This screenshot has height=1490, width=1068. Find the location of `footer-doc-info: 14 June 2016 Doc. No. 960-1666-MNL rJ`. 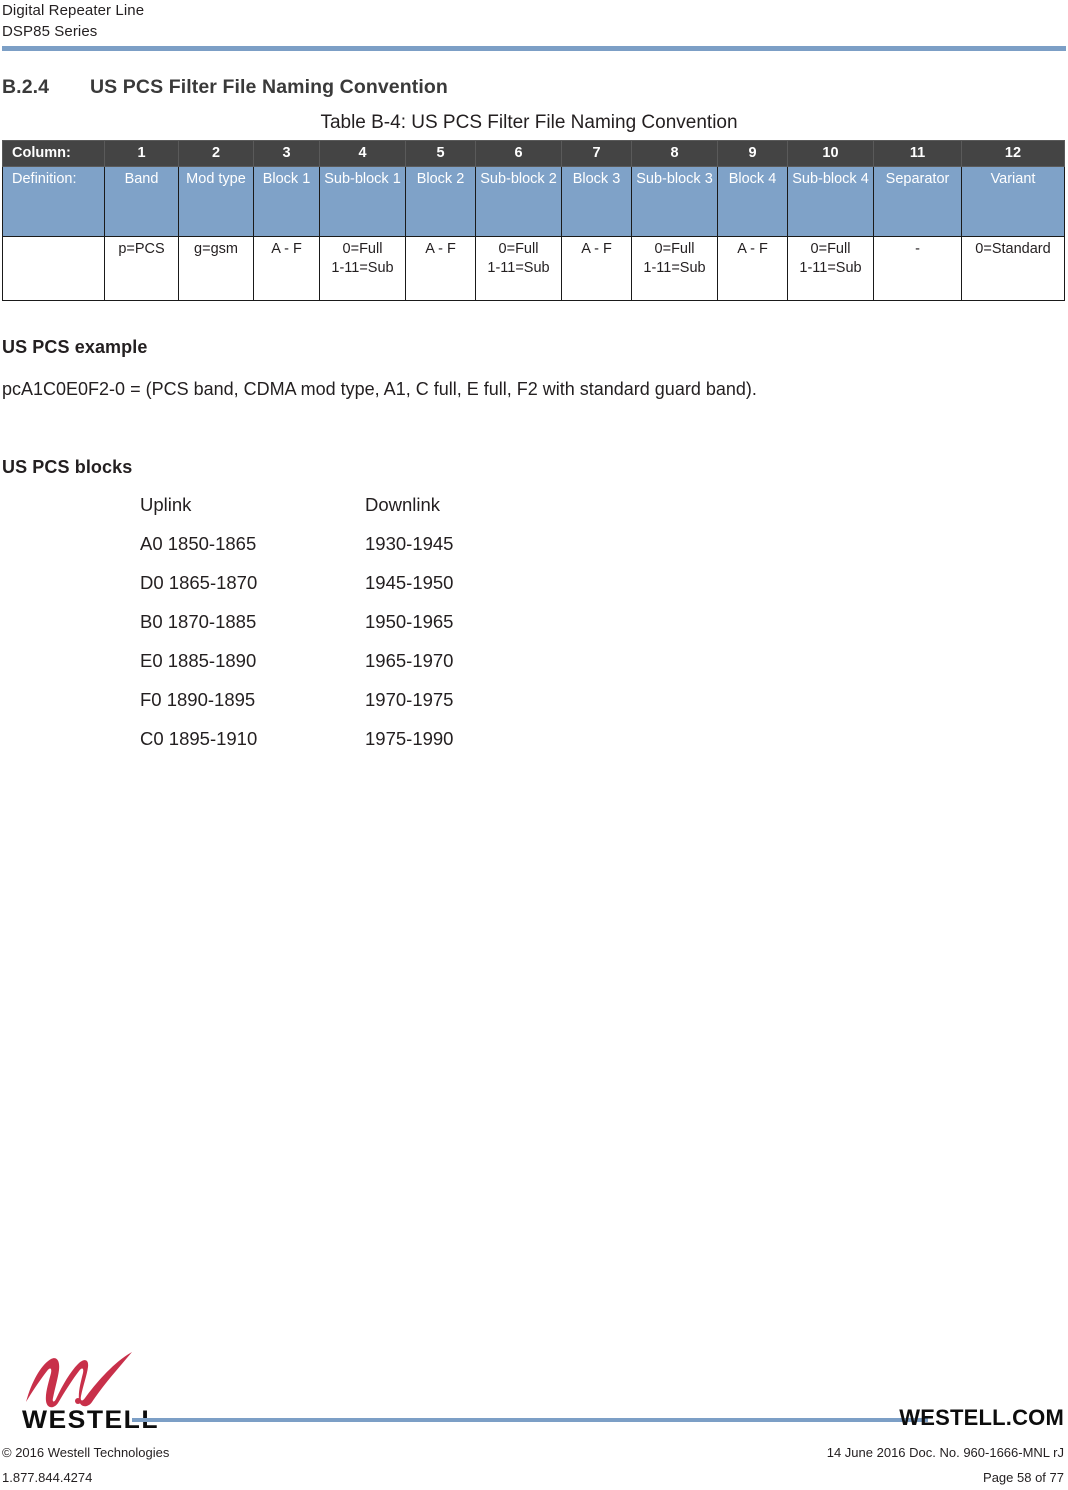

footer-doc-info: 14 June 2016 Doc. No. 960-1666-MNL rJ is located at coordinates (945, 1452).